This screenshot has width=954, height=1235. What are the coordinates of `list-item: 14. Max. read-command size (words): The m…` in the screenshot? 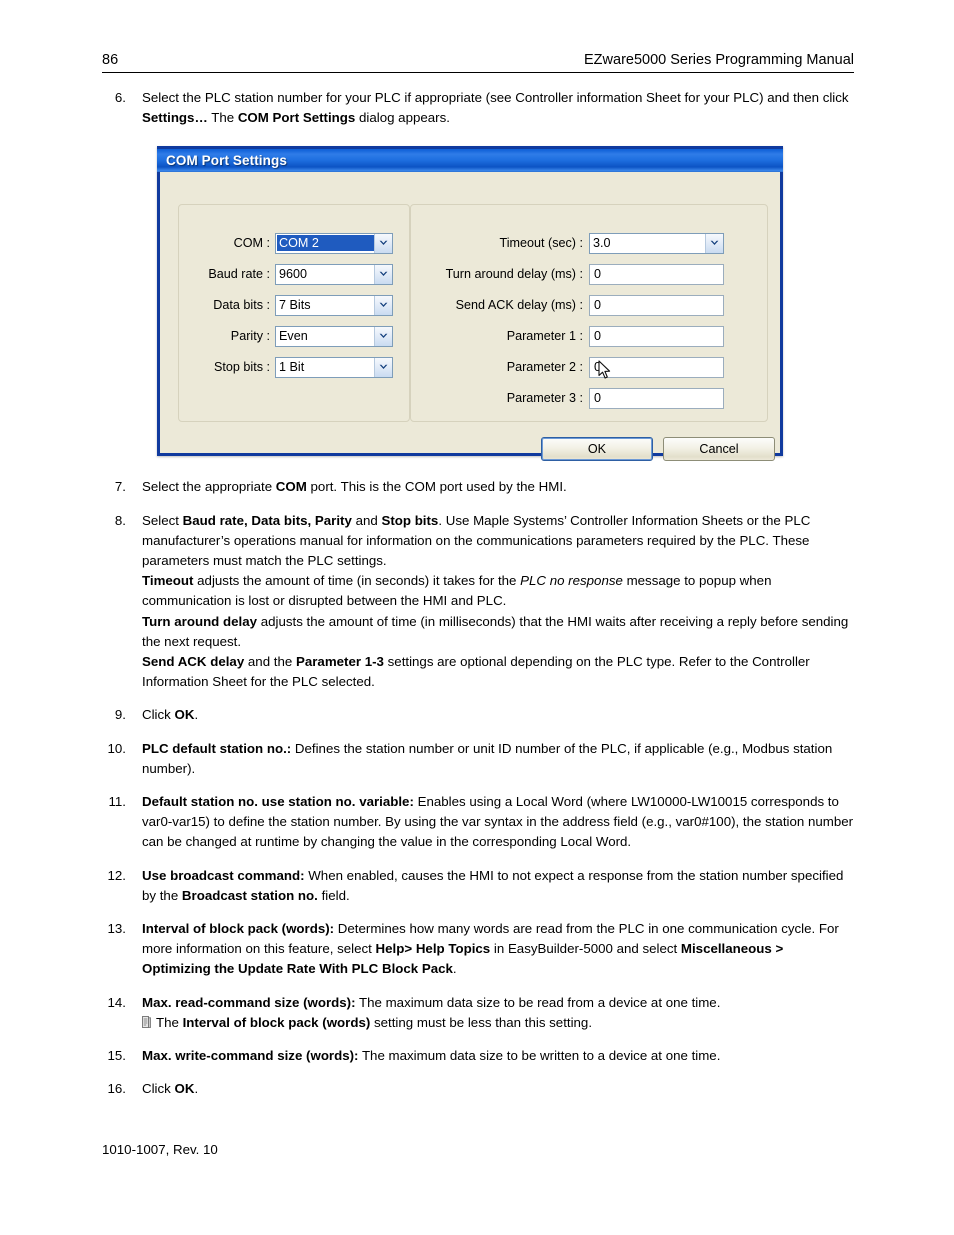 It's located at (478, 1013).